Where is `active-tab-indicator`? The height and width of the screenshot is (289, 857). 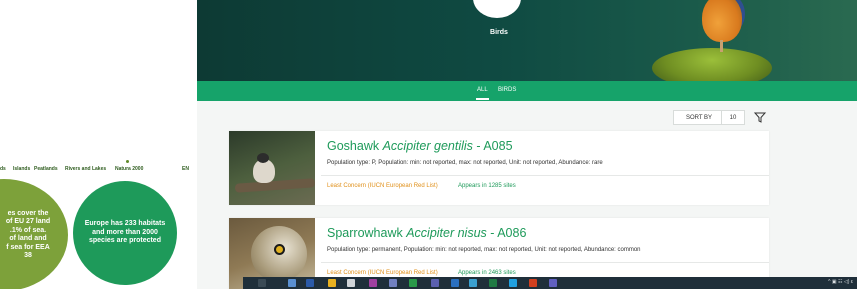
active-tab-indicator is located at coordinates (482, 99).